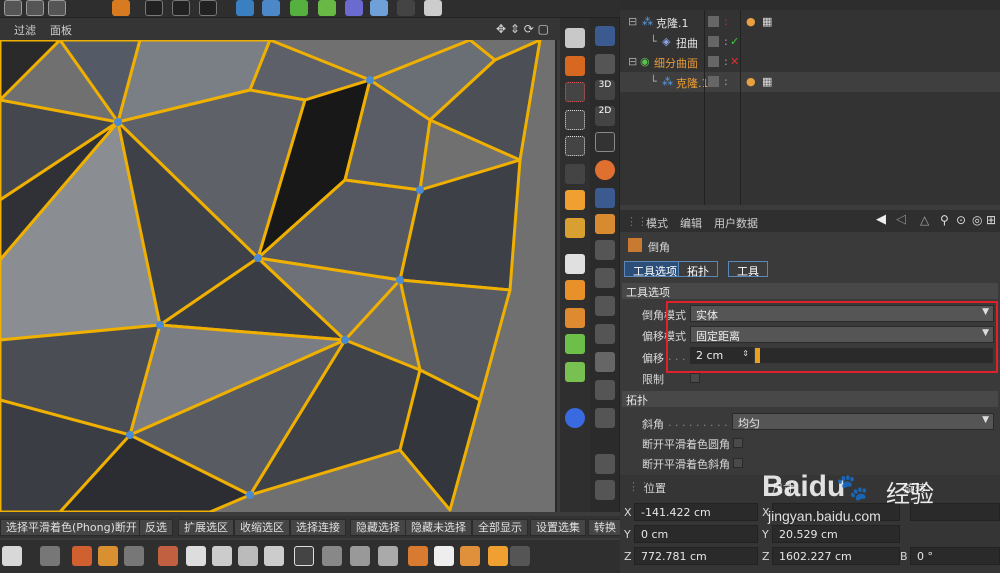 This screenshot has width=1000, height=573. What do you see at coordinates (575, 92) in the screenshot?
I see `points-mode-icon` at bounding box center [575, 92].